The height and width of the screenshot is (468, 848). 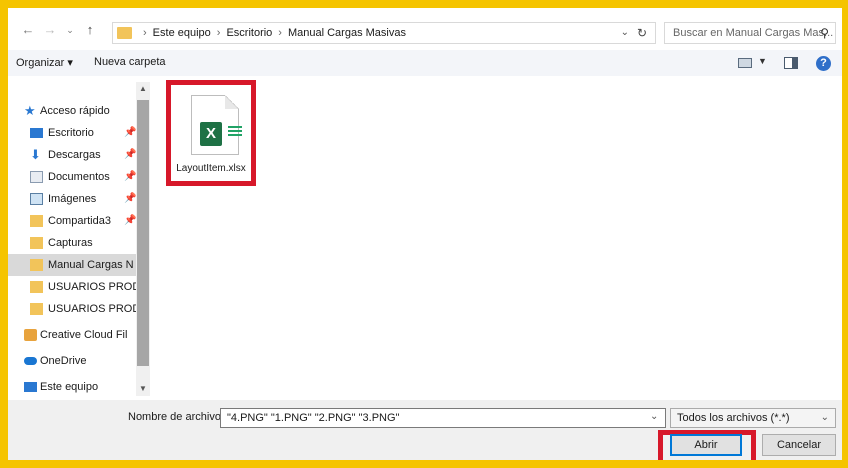 I want to click on scroll-up-icon: ▲, so click(x=143, y=89).